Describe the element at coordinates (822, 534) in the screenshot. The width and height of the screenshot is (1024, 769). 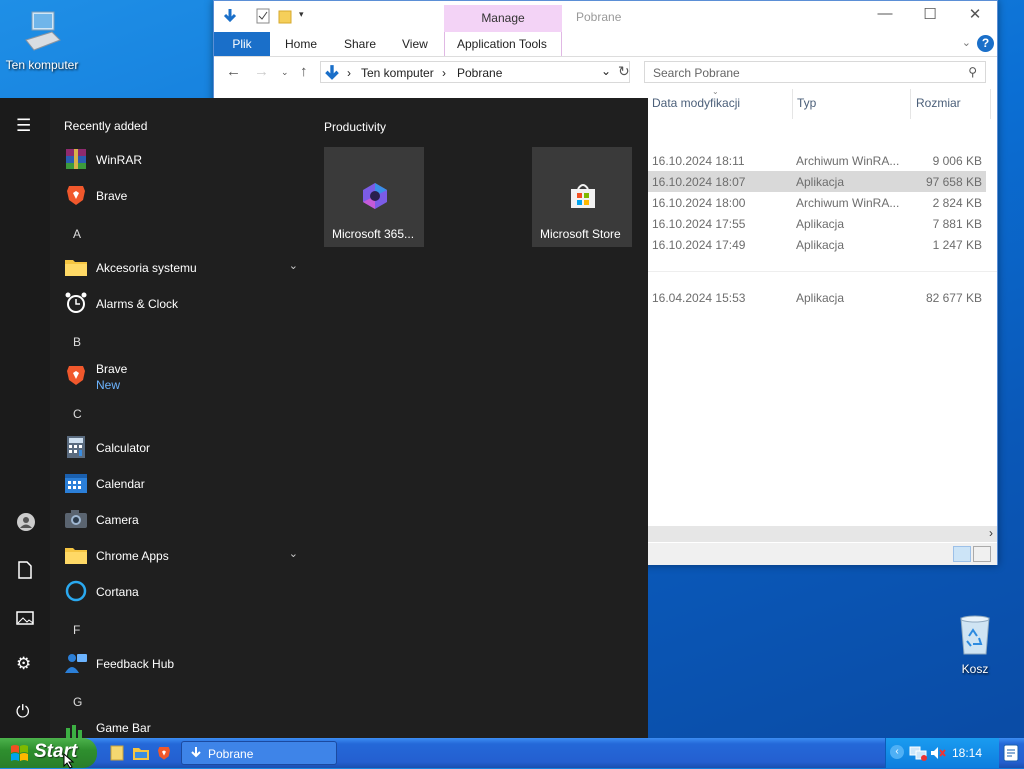
I see `horizontal-scrollbar: ›` at that location.